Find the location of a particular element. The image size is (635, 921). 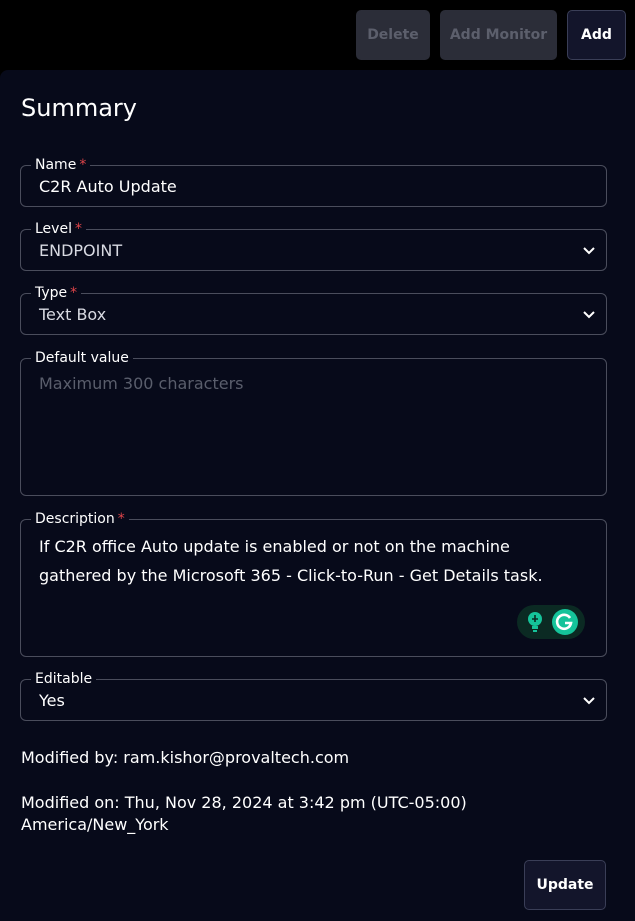

name-field: Name * C2R Auto Update is located at coordinates (313, 181).